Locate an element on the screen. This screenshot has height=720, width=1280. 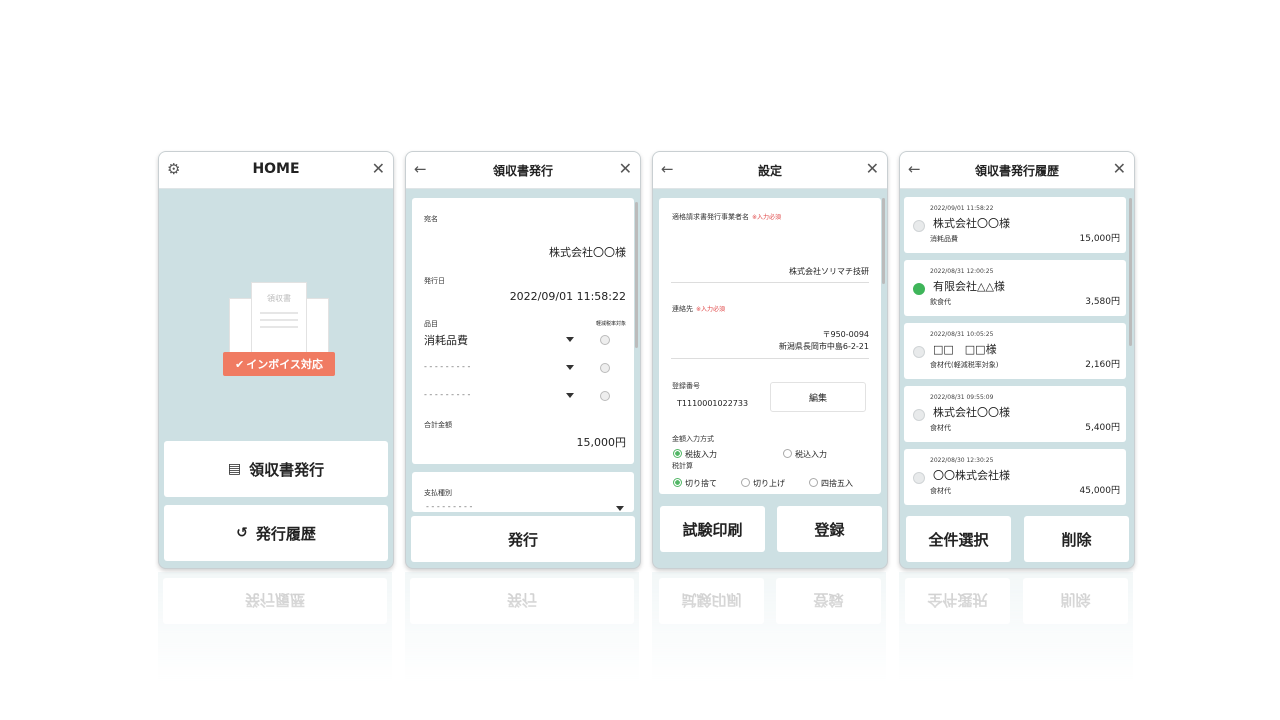
page-title: 領収書発行履歴 is located at coordinates (1016, 171).